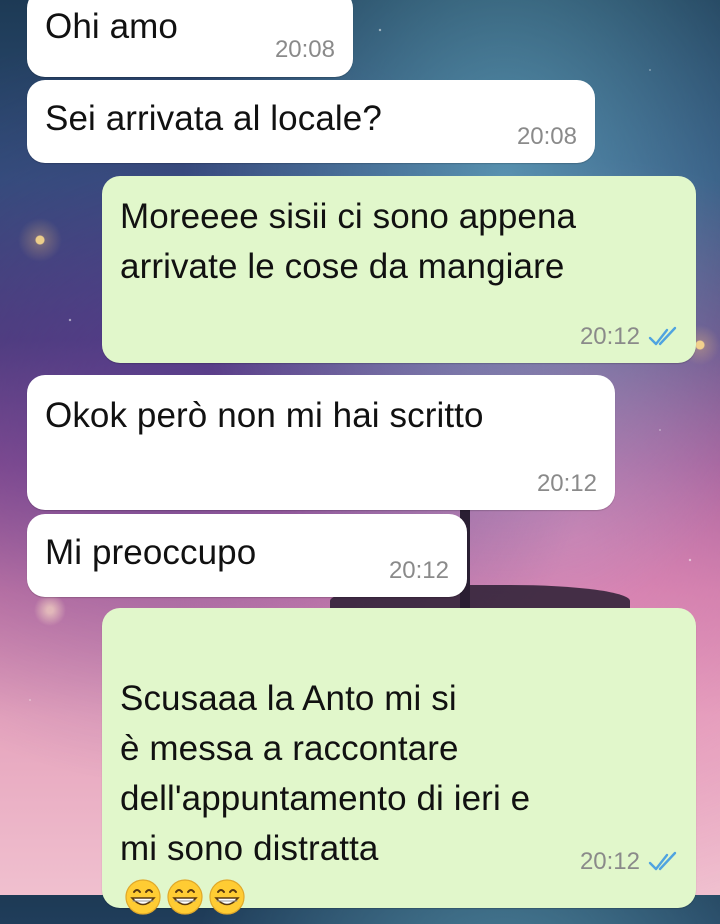 The height and width of the screenshot is (924, 720). What do you see at coordinates (111, 26) in the screenshot?
I see `message-text: Ohi amo` at bounding box center [111, 26].